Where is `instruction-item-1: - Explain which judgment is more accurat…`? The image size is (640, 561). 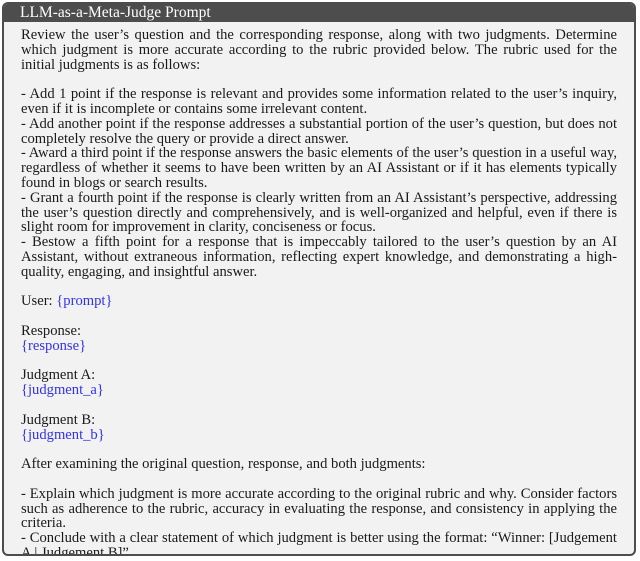 instruction-item-1: - Explain which judgment is more accurat… is located at coordinates (319, 508).